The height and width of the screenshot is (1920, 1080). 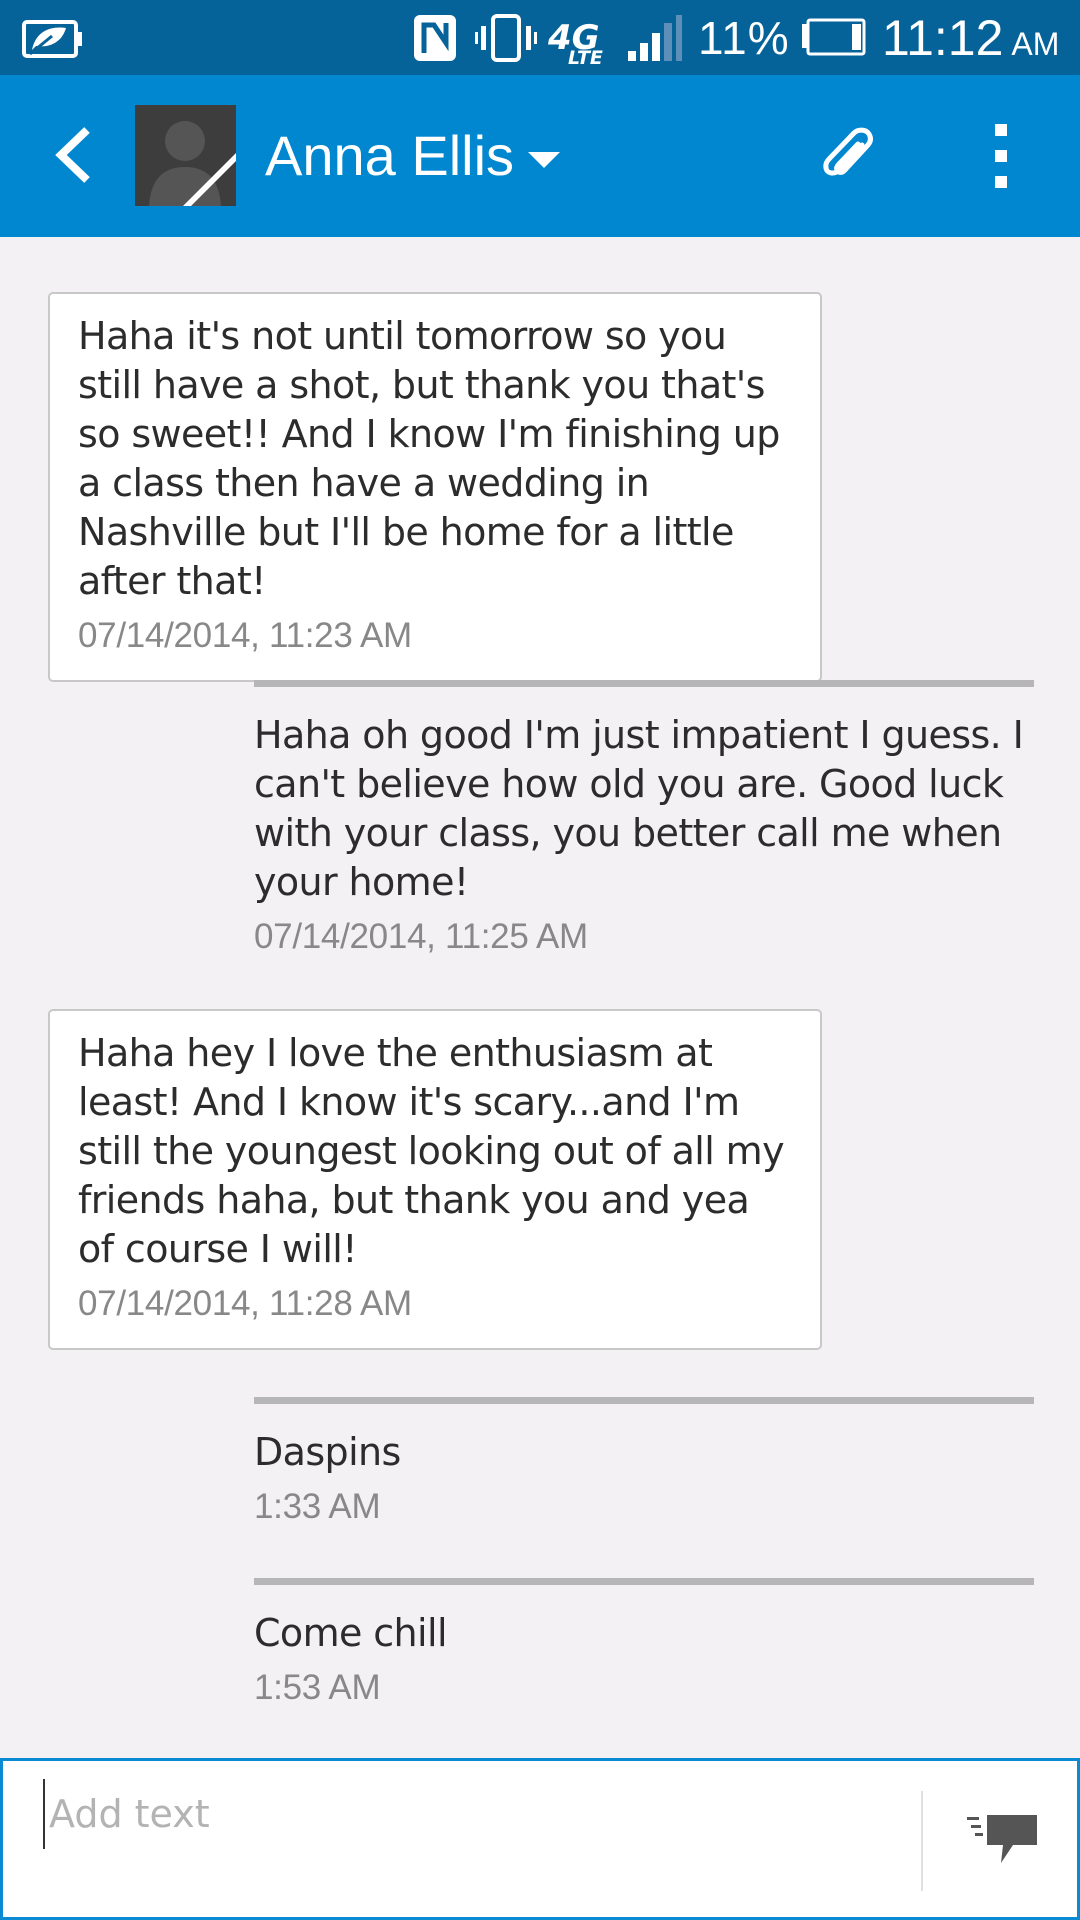 What do you see at coordinates (506, 37) in the screenshot?
I see `vibrate-icon` at bounding box center [506, 37].